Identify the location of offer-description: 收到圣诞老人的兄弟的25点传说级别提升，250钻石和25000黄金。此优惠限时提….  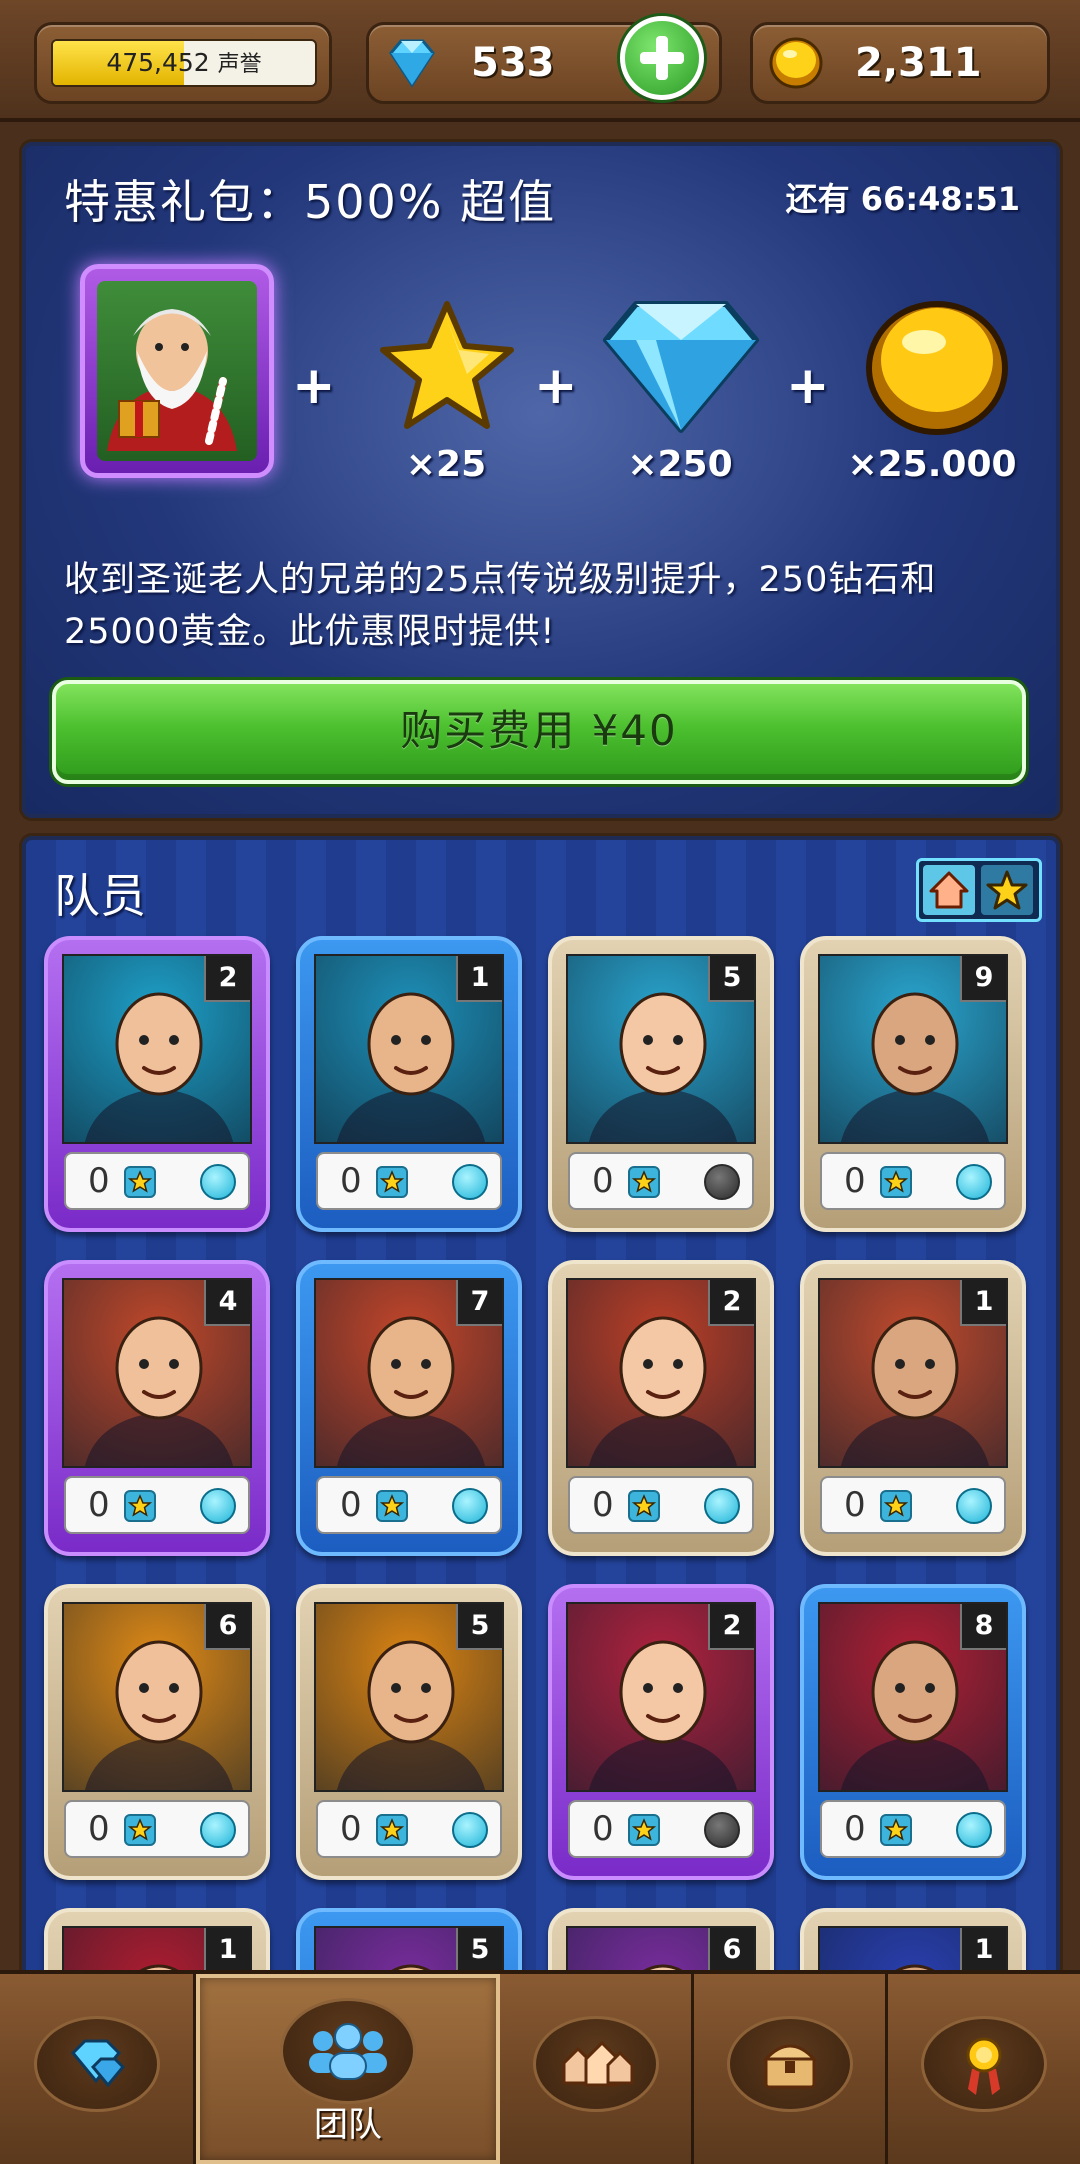
(500, 606).